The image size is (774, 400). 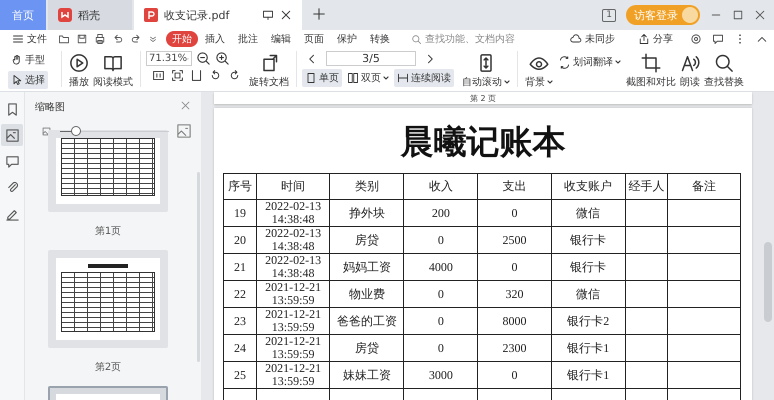 I want to click on find-replace-button: 查找替换, so click(x=724, y=71).